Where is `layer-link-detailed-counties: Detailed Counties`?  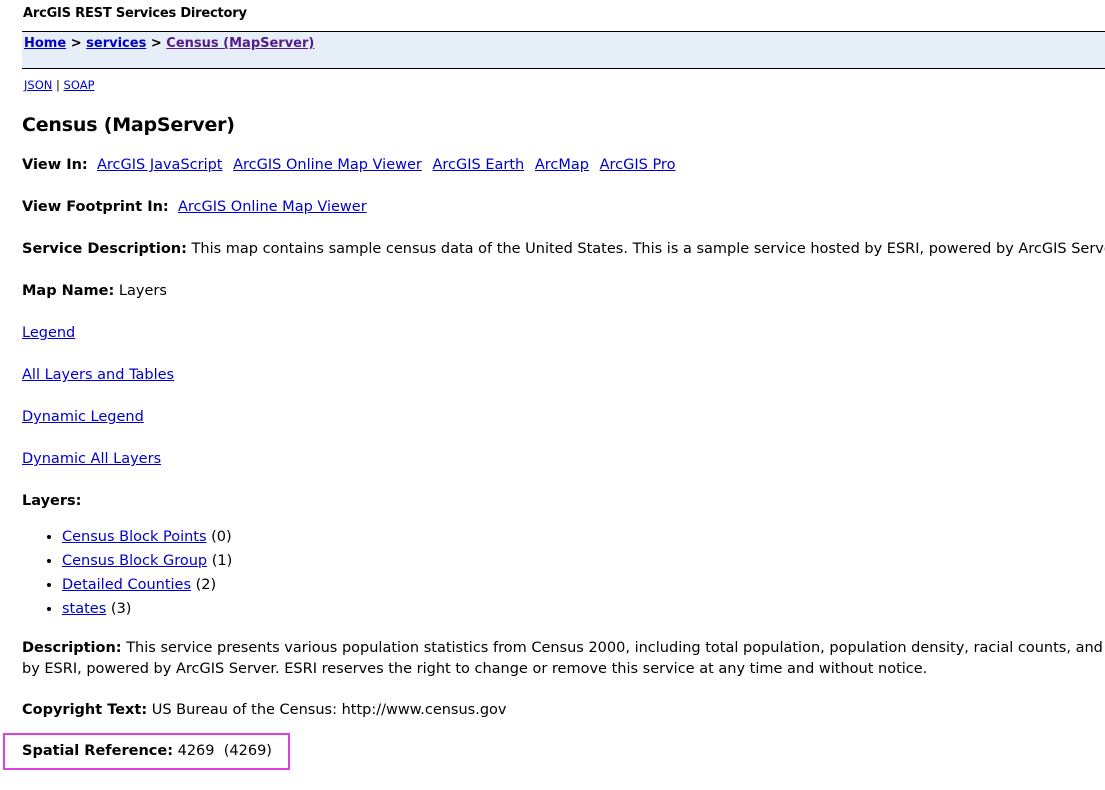
layer-link-detailed-counties: Detailed Counties is located at coordinates (126, 585).